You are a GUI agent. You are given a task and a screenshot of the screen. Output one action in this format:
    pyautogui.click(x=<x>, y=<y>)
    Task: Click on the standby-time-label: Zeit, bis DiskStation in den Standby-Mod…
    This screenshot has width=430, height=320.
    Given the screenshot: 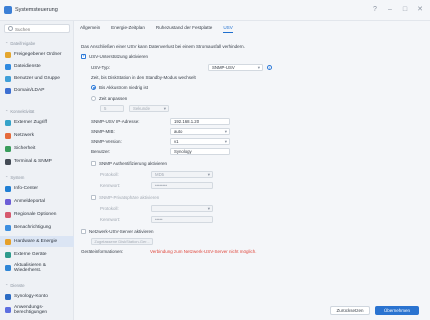 What is the action you would take?
    pyautogui.click(x=143, y=77)
    